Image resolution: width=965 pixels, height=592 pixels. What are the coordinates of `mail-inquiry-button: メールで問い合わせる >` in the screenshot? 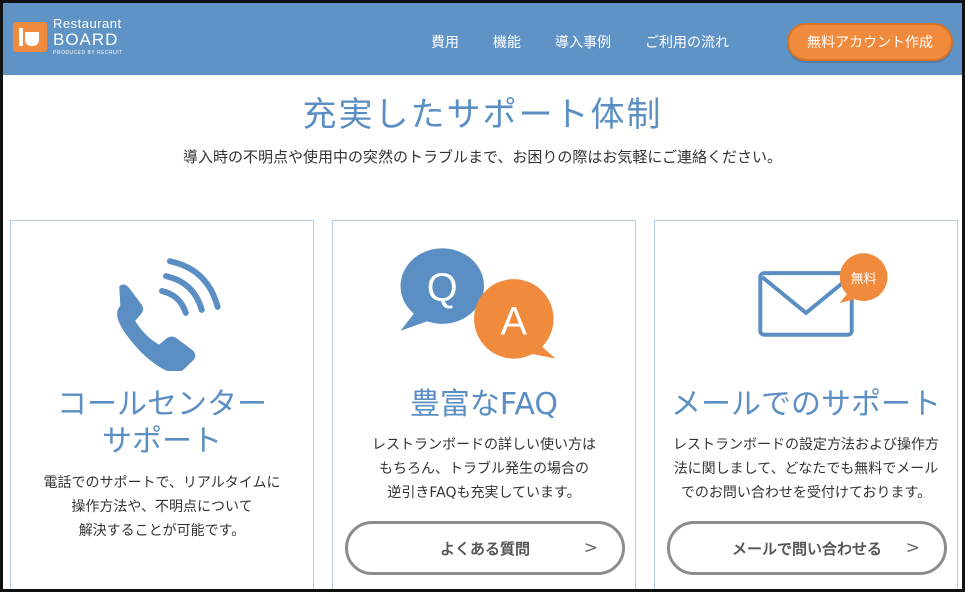 It's located at (807, 548).